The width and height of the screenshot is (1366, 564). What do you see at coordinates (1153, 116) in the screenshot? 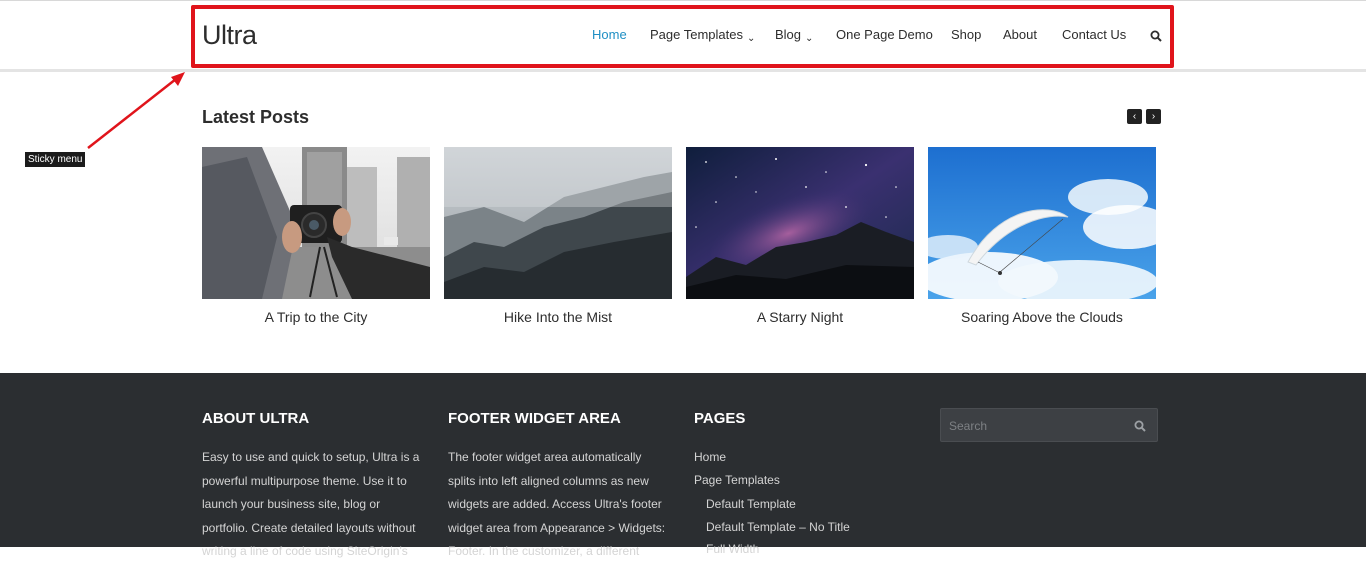
I see `chevron-right-icon: ›` at bounding box center [1153, 116].